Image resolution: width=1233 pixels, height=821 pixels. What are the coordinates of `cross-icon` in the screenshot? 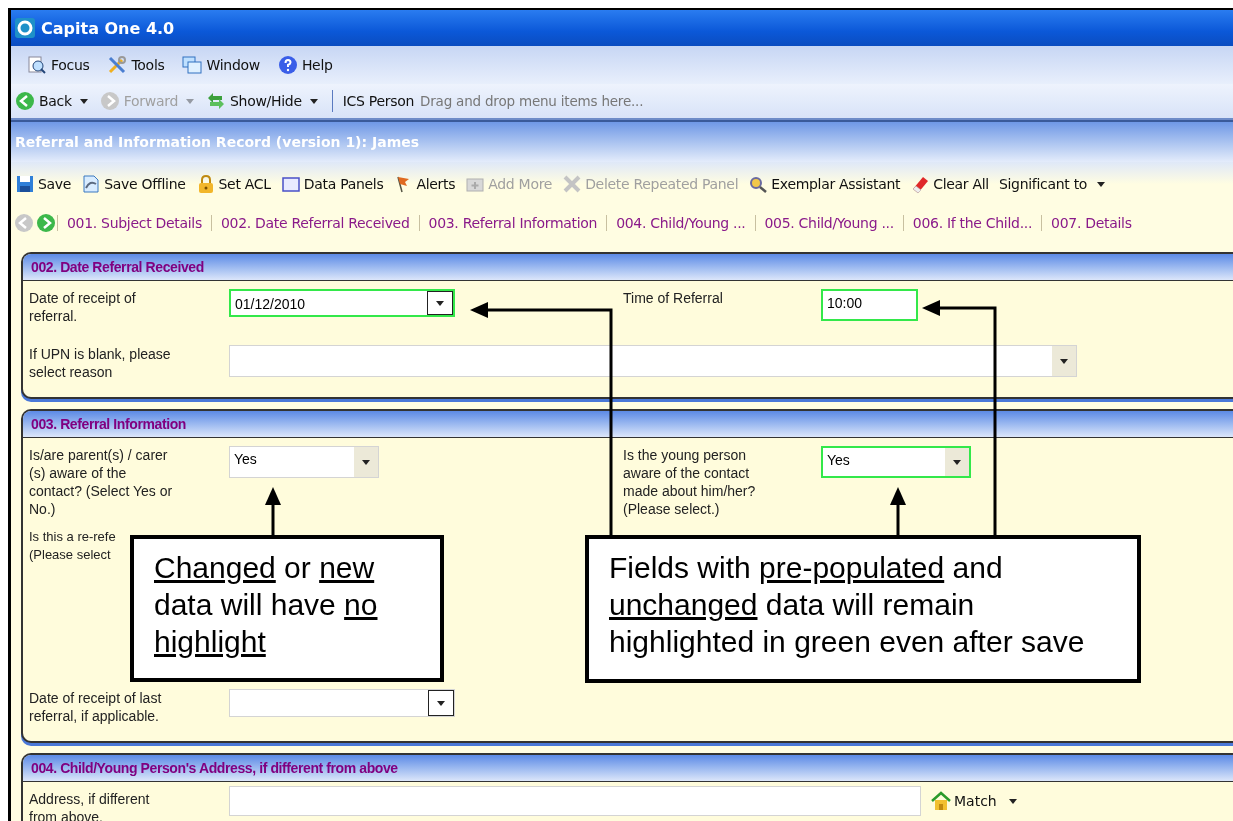 It's located at (572, 184).